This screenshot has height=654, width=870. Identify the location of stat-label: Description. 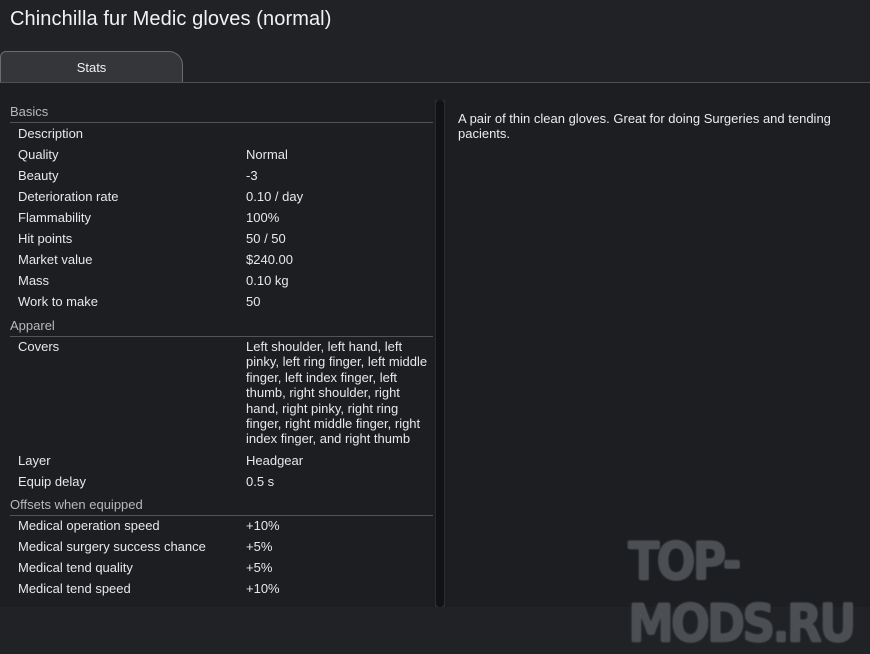
(51, 133).